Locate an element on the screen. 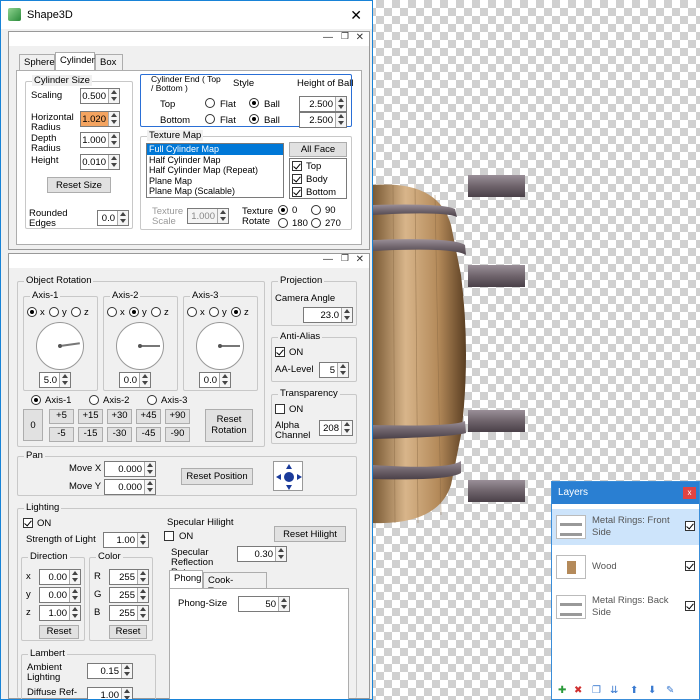 Image resolution: width=700 pixels, height=700 pixels. direction-x-spinner: 0.00 is located at coordinates (60, 577).